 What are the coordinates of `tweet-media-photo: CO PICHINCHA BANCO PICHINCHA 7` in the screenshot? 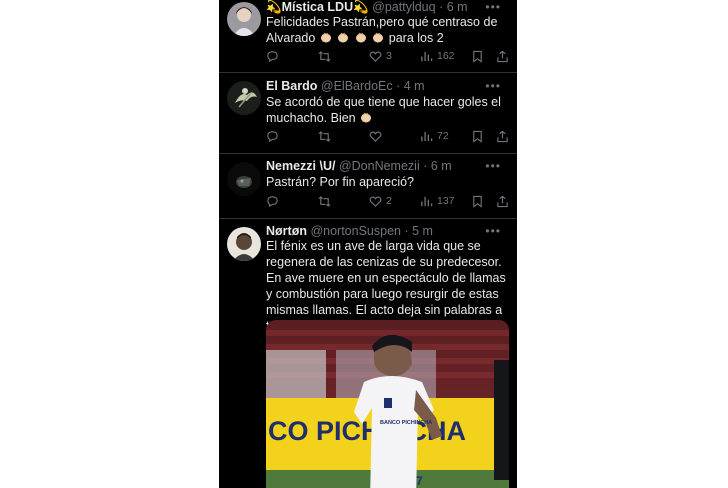 It's located at (387, 404).